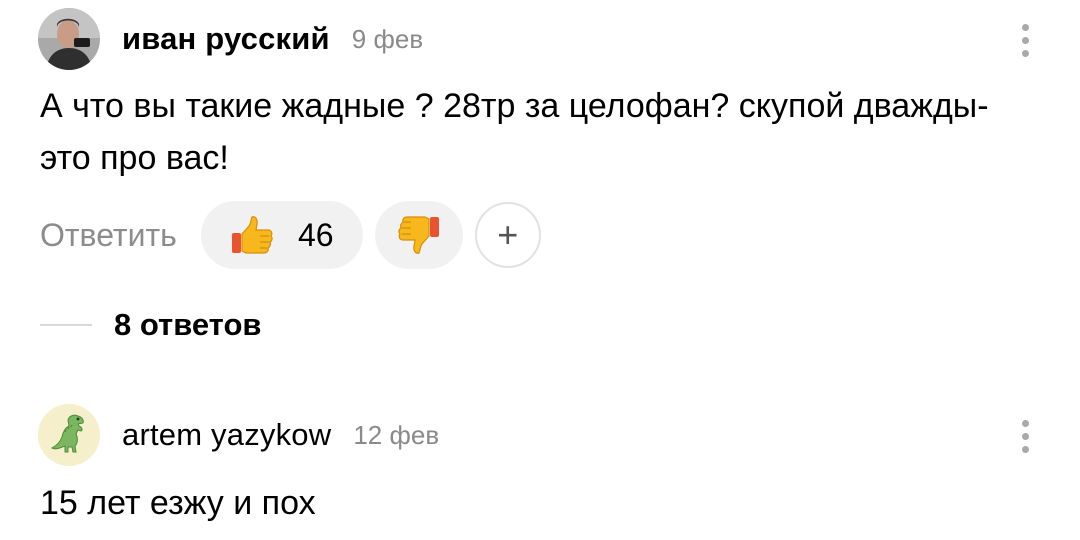 The height and width of the screenshot is (540, 1080). I want to click on add-reaction-button: +, so click(507, 235).